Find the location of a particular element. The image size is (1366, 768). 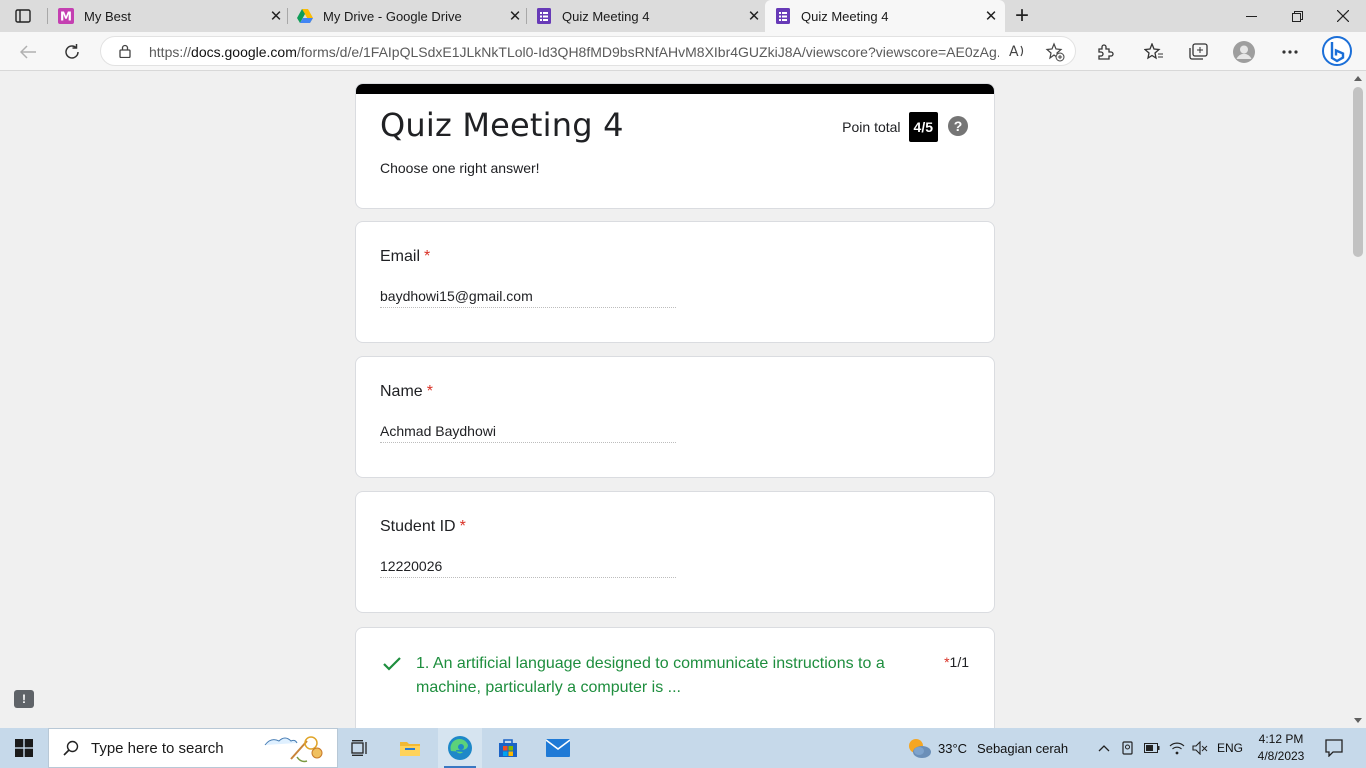

email-field-card: Email * baydhowi15@gmail.com is located at coordinates (675, 282).